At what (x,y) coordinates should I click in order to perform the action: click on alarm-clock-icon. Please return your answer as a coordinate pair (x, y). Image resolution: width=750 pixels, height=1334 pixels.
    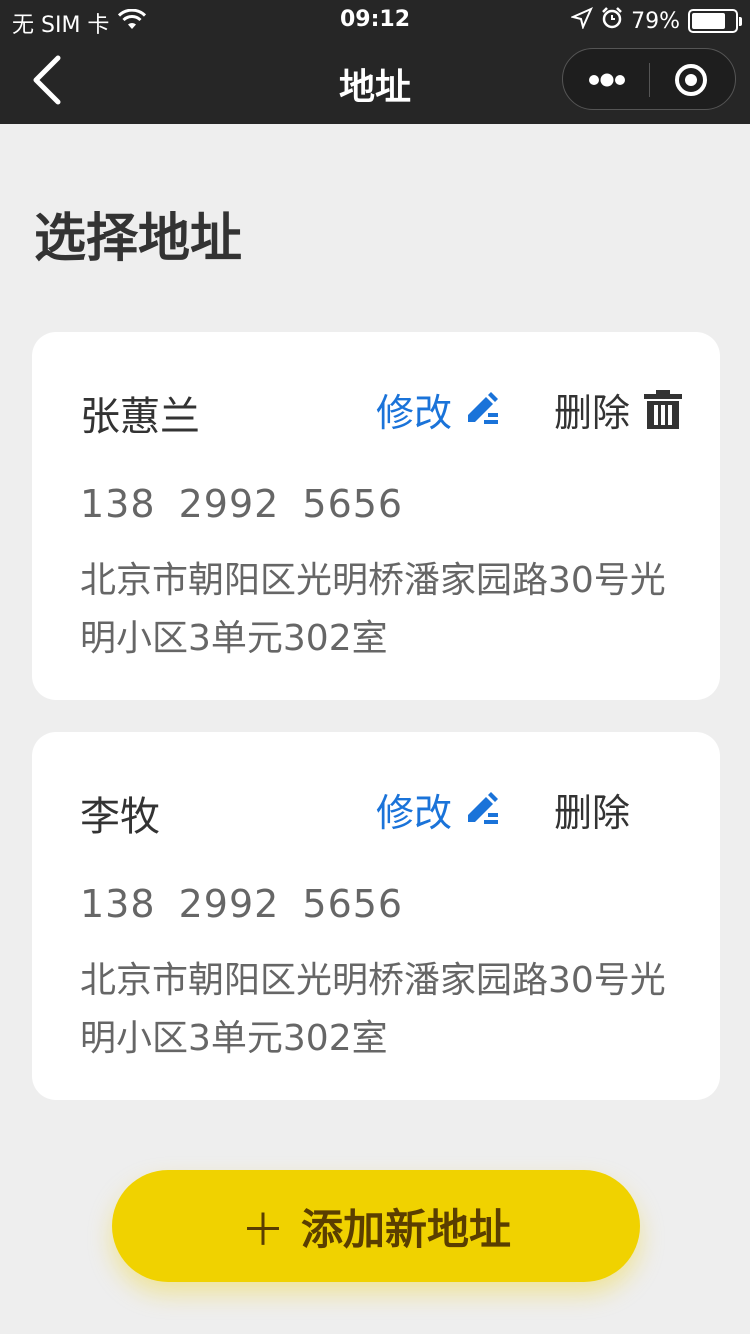
    Looking at the image, I should click on (612, 21).